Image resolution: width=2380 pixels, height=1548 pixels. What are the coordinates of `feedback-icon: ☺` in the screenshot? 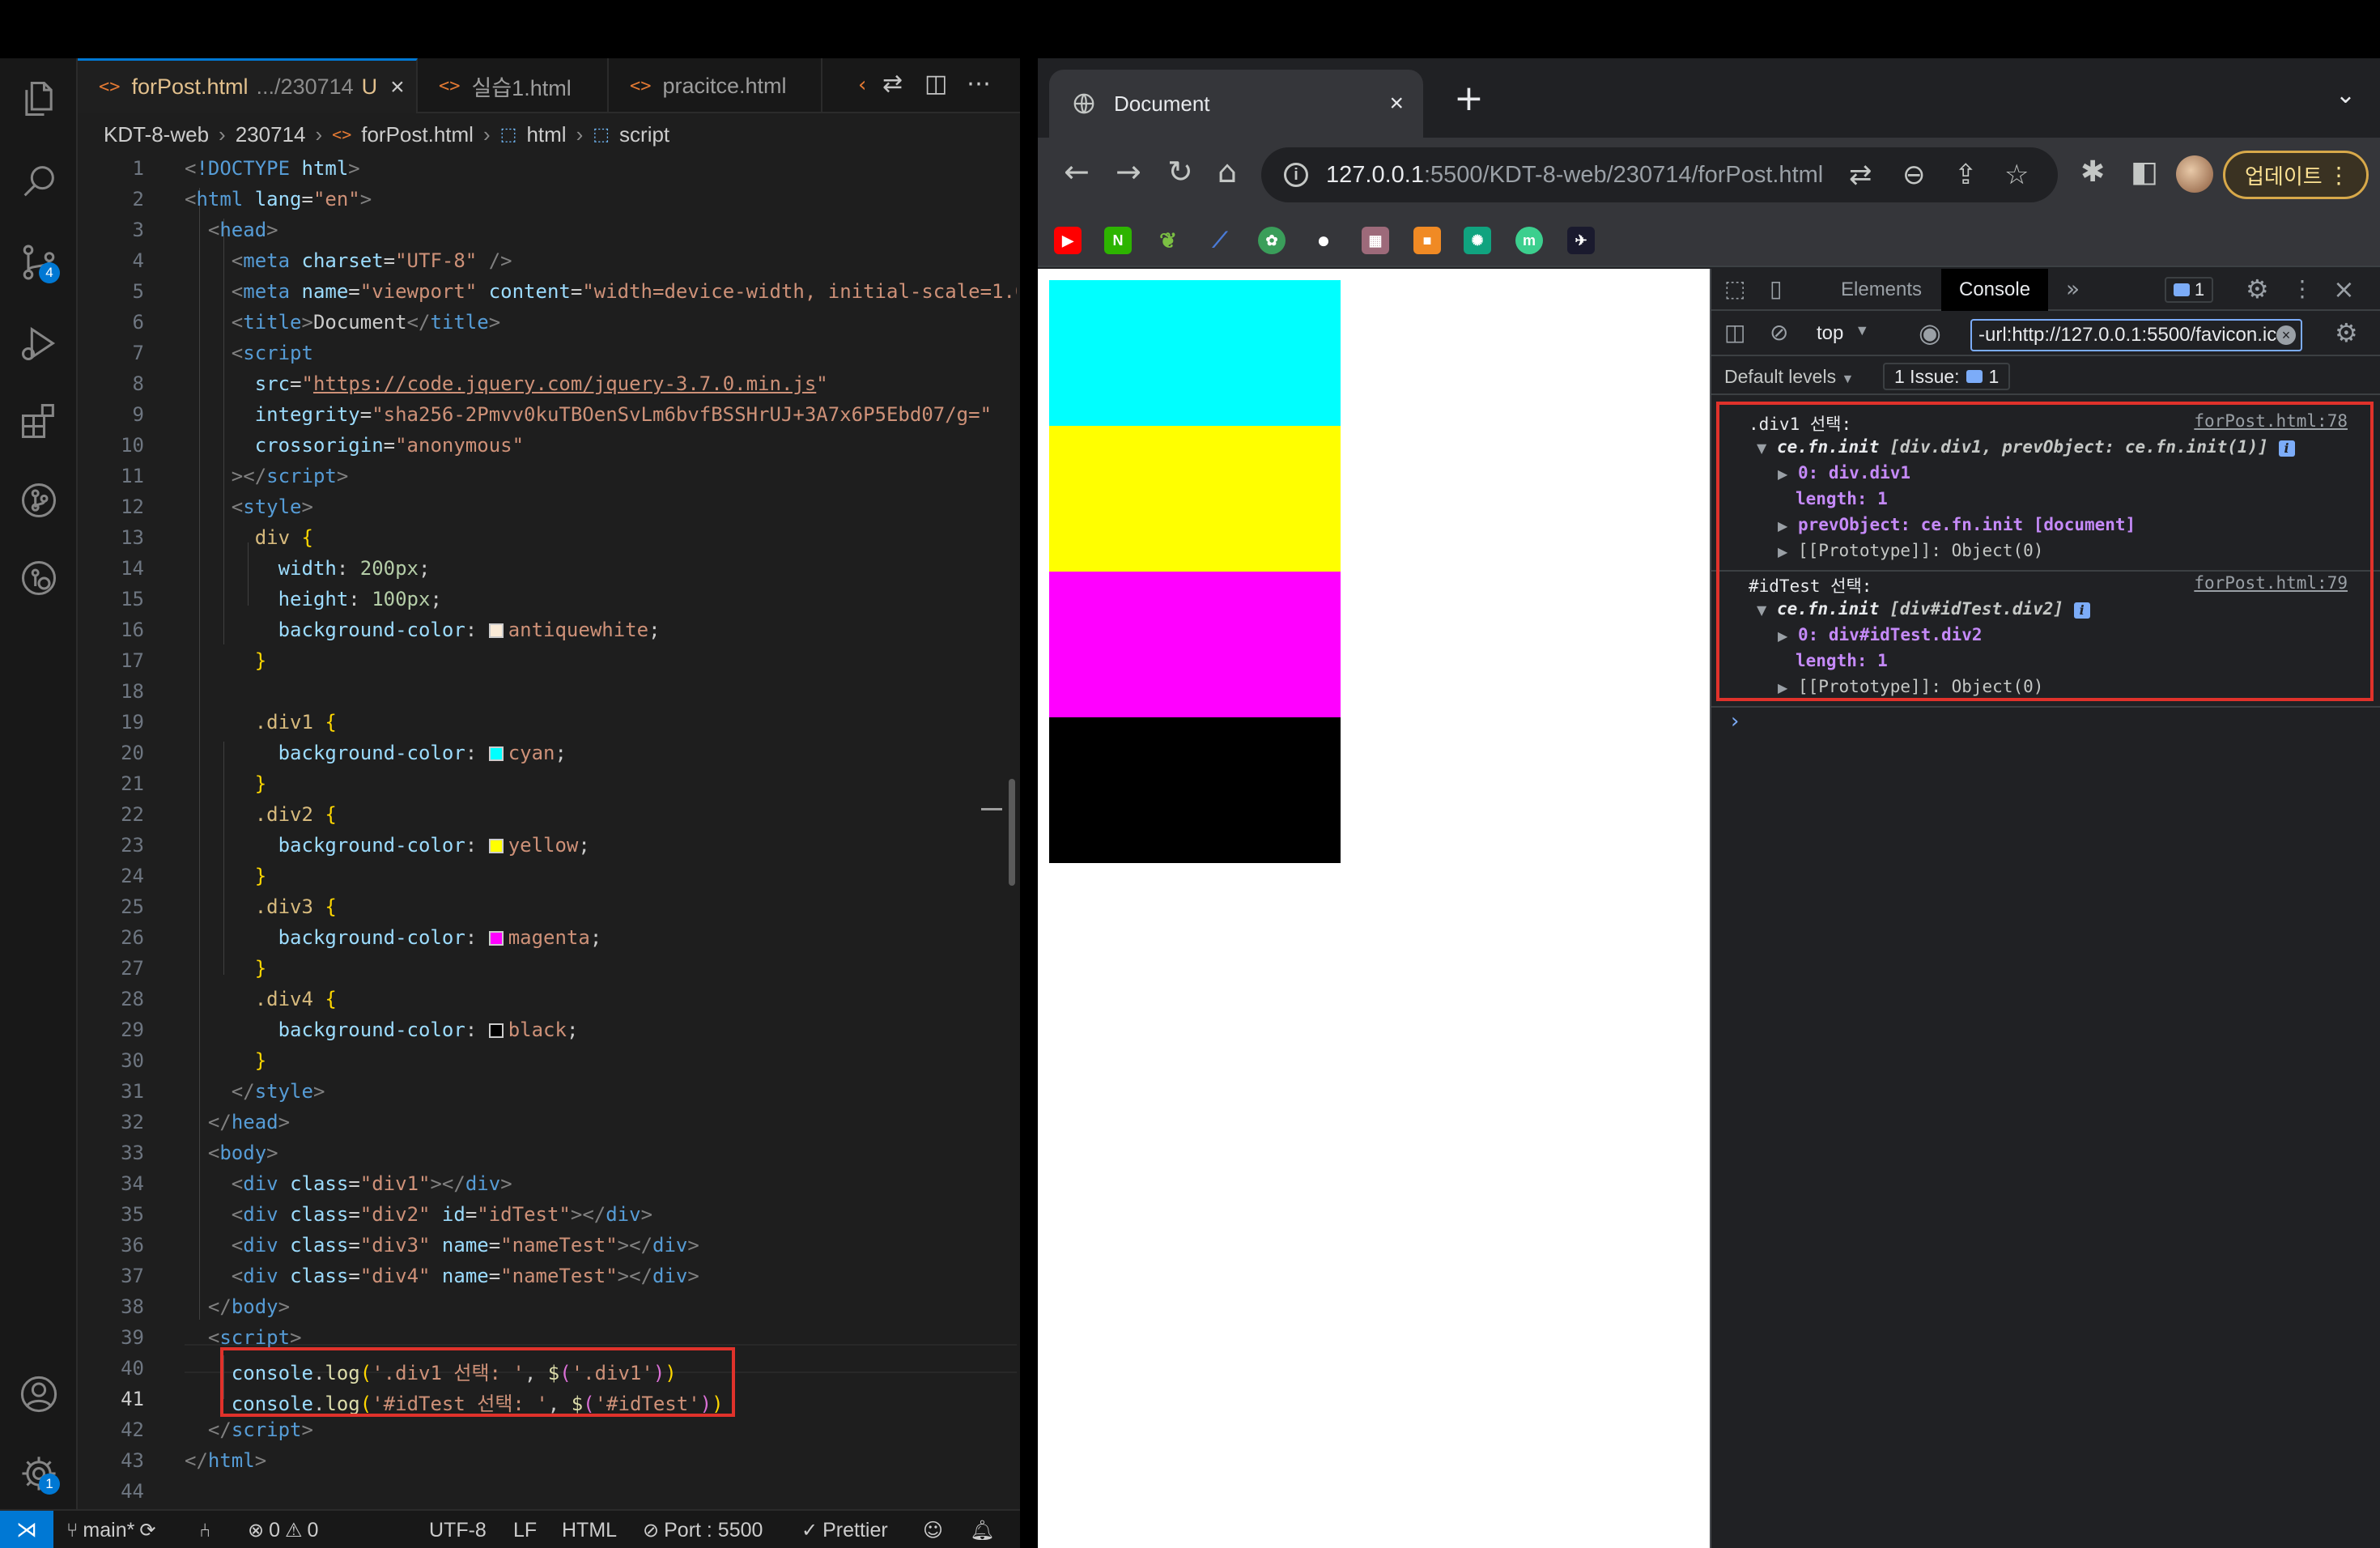 It's located at (933, 1529).